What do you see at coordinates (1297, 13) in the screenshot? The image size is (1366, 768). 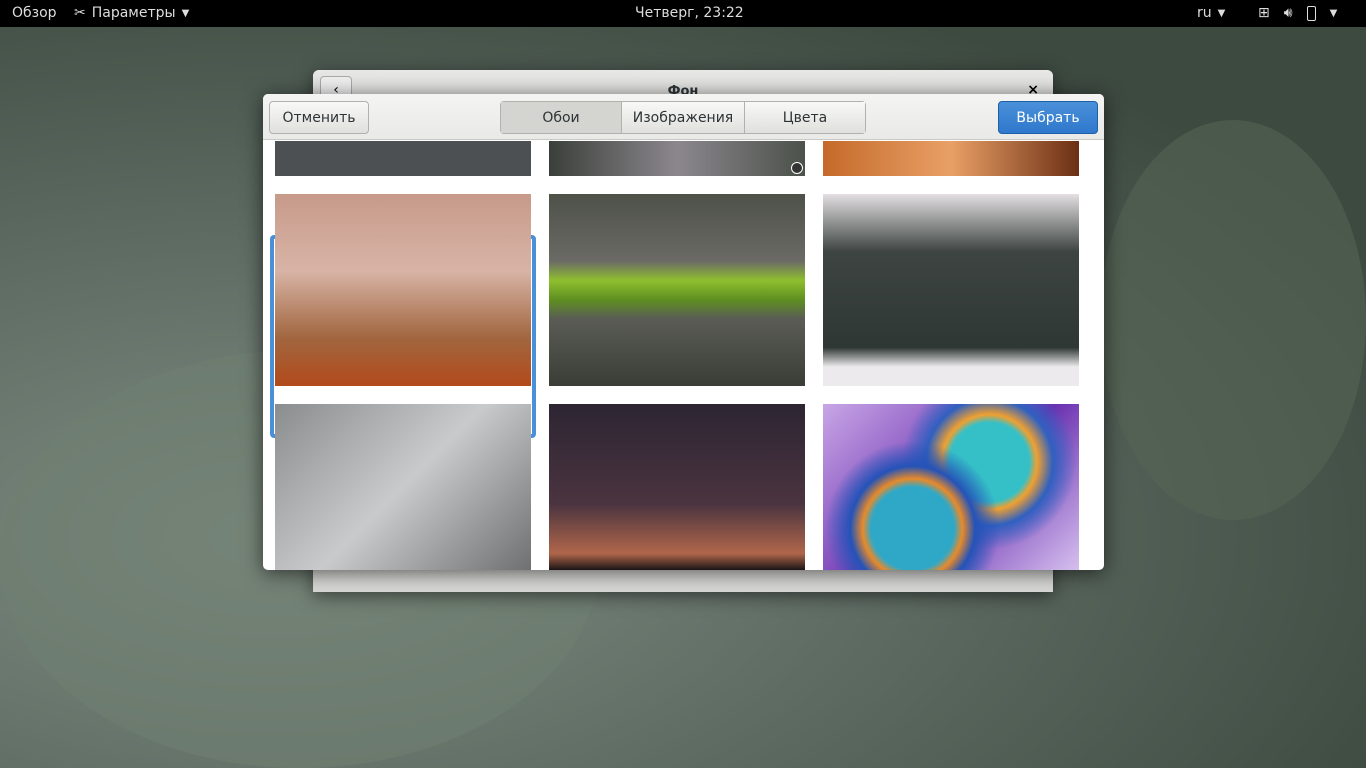 I see `system-menu: ⊞ 🔊︎ ▼` at bounding box center [1297, 13].